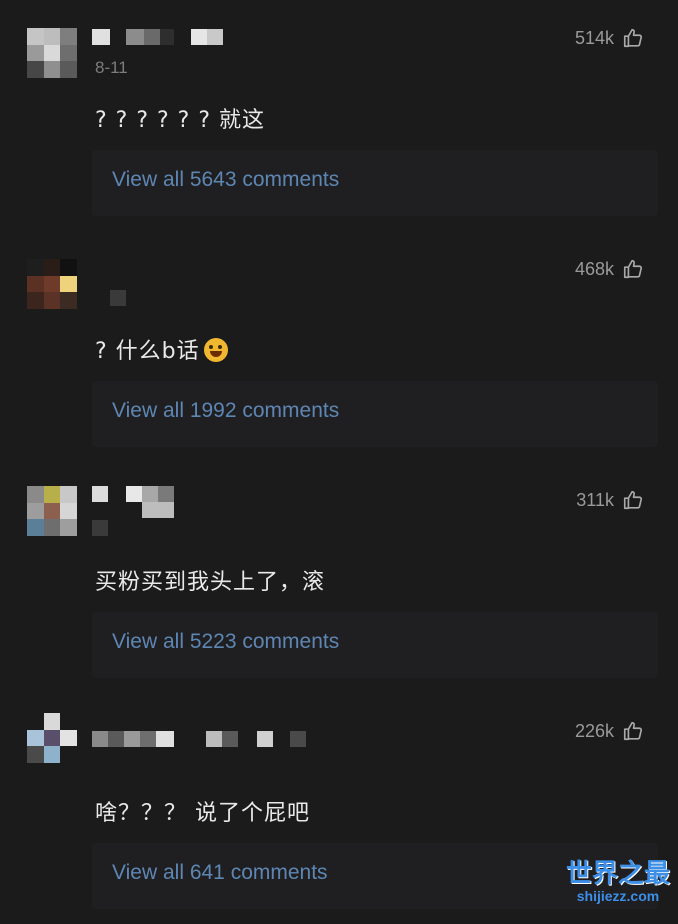 This screenshot has width=678, height=924. What do you see at coordinates (180, 120) in the screenshot?
I see `comment-text: ? ? ? ? ? ? 就这` at bounding box center [180, 120].